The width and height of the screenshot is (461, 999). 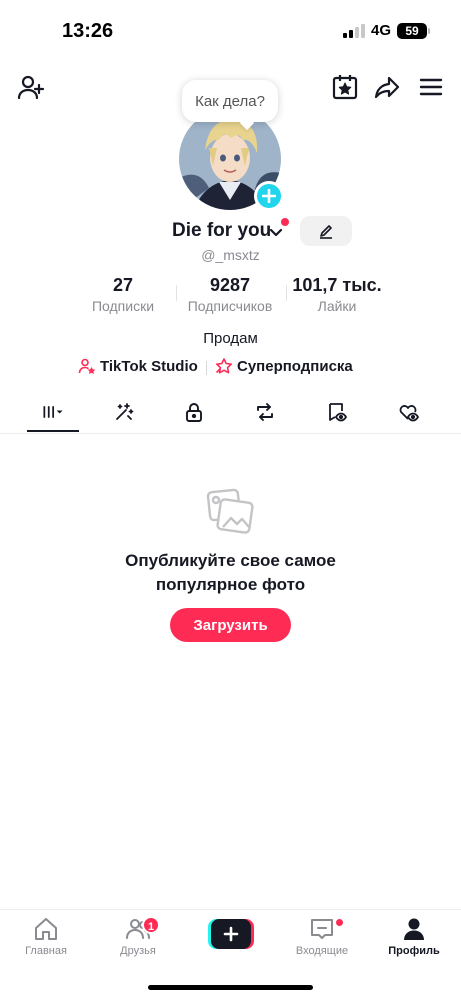 I want to click on battery-icon: 59, so click(x=413, y=30).